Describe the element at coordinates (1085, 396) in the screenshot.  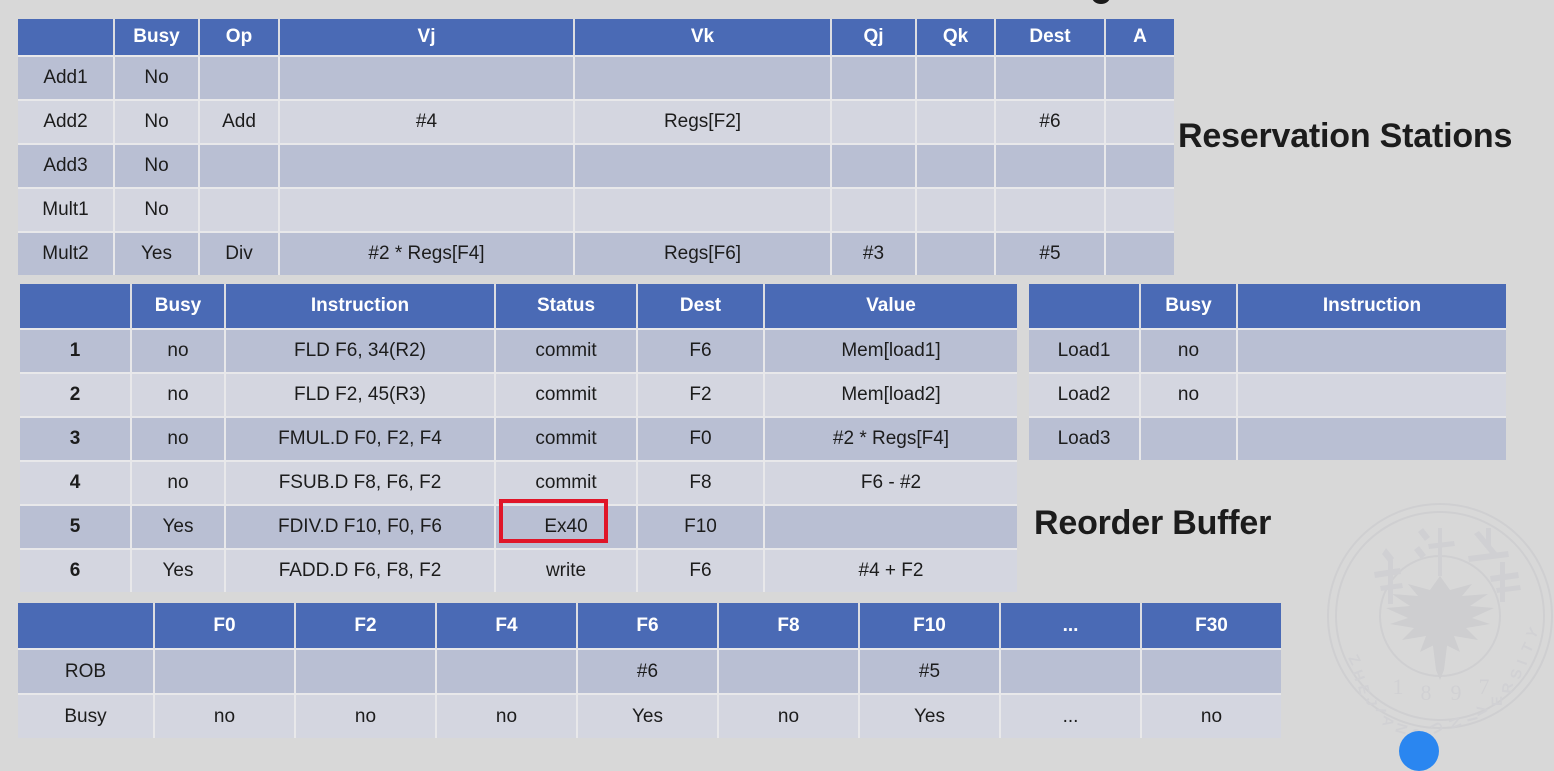
I see `load-row-name: Load2` at that location.